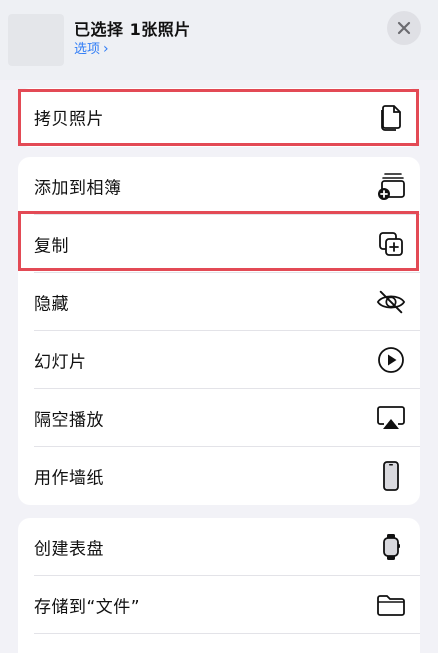 Image resolution: width=438 pixels, height=653 pixels. I want to click on slideshow-row: 幻灯片, so click(219, 360).